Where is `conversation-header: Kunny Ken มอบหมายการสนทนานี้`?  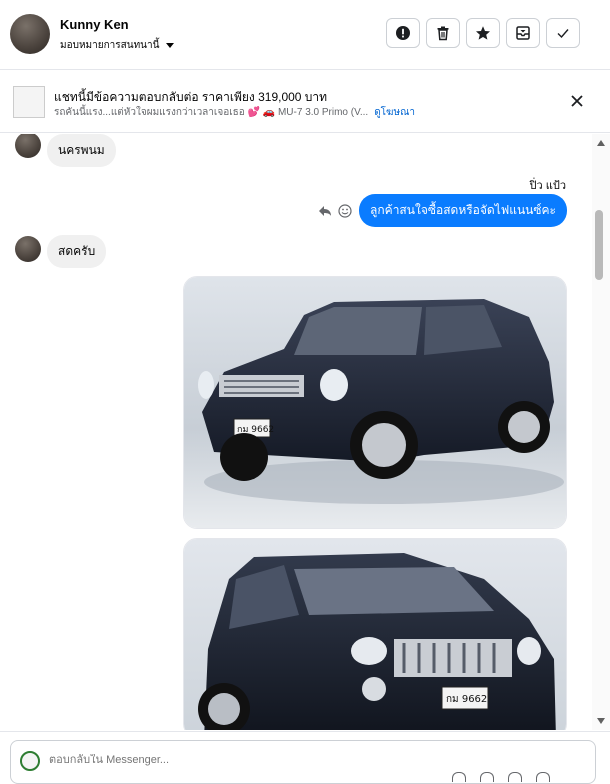
conversation-header: Kunny Ken มอบหมายการสนทนานี้ is located at coordinates (305, 35).